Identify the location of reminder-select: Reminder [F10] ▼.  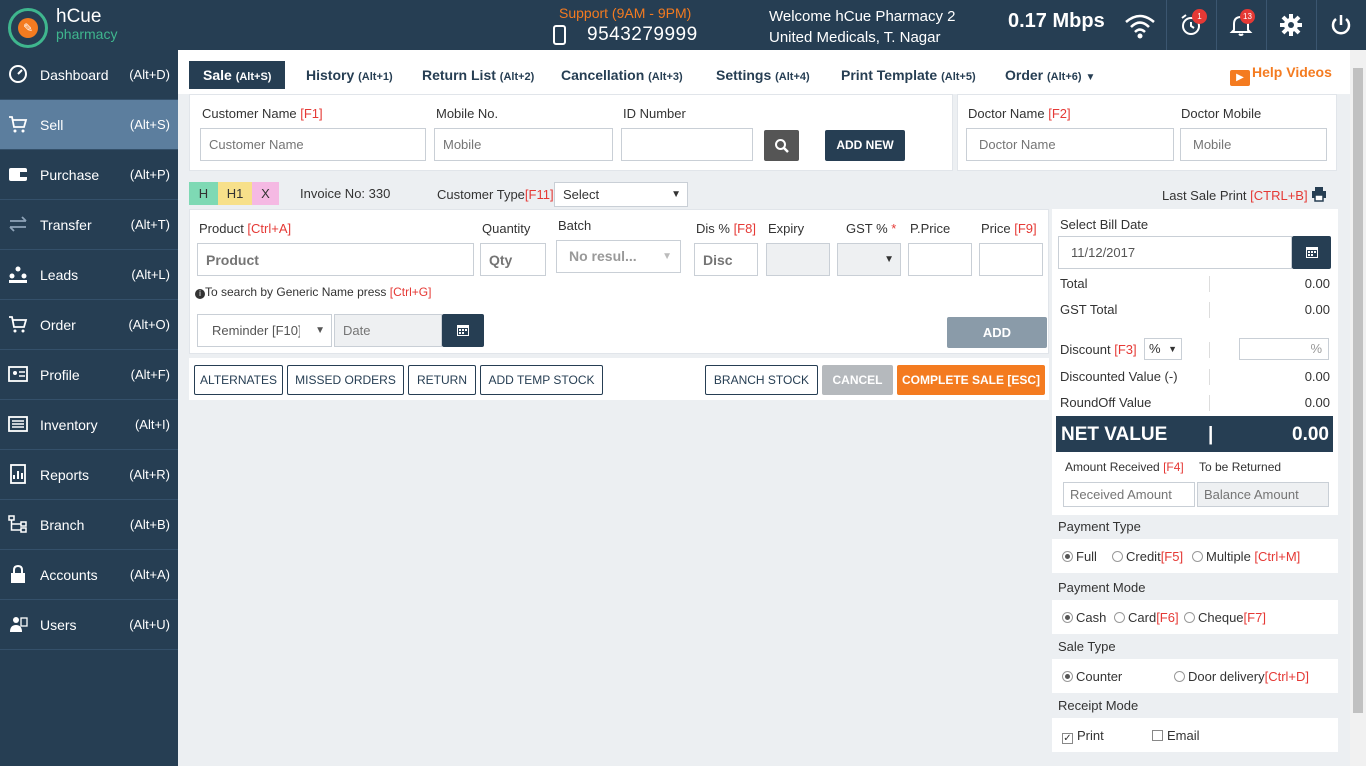
(264, 330).